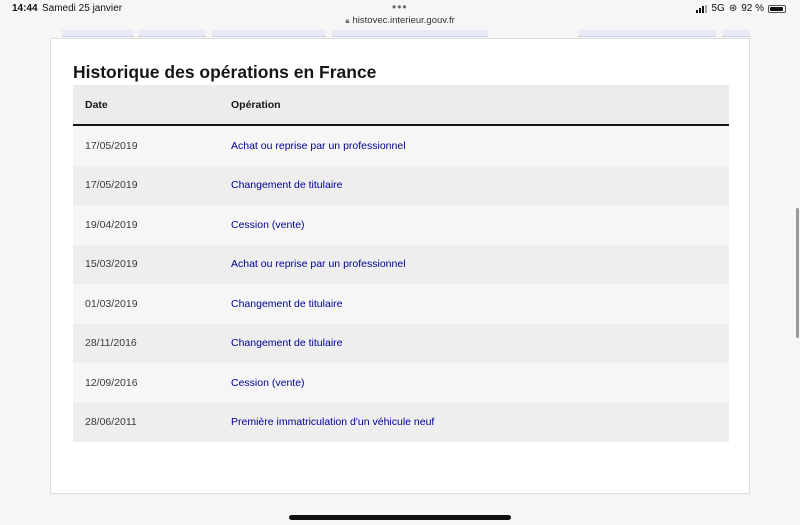  I want to click on row-date: 01/03/2019, so click(111, 303).